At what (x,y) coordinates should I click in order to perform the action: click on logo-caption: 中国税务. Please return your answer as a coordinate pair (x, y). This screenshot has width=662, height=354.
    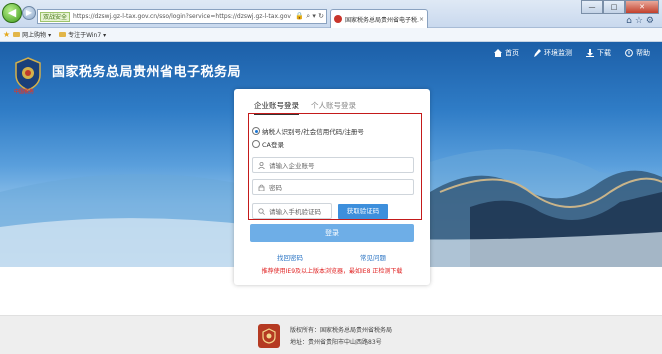
    Looking at the image, I should click on (24, 92).